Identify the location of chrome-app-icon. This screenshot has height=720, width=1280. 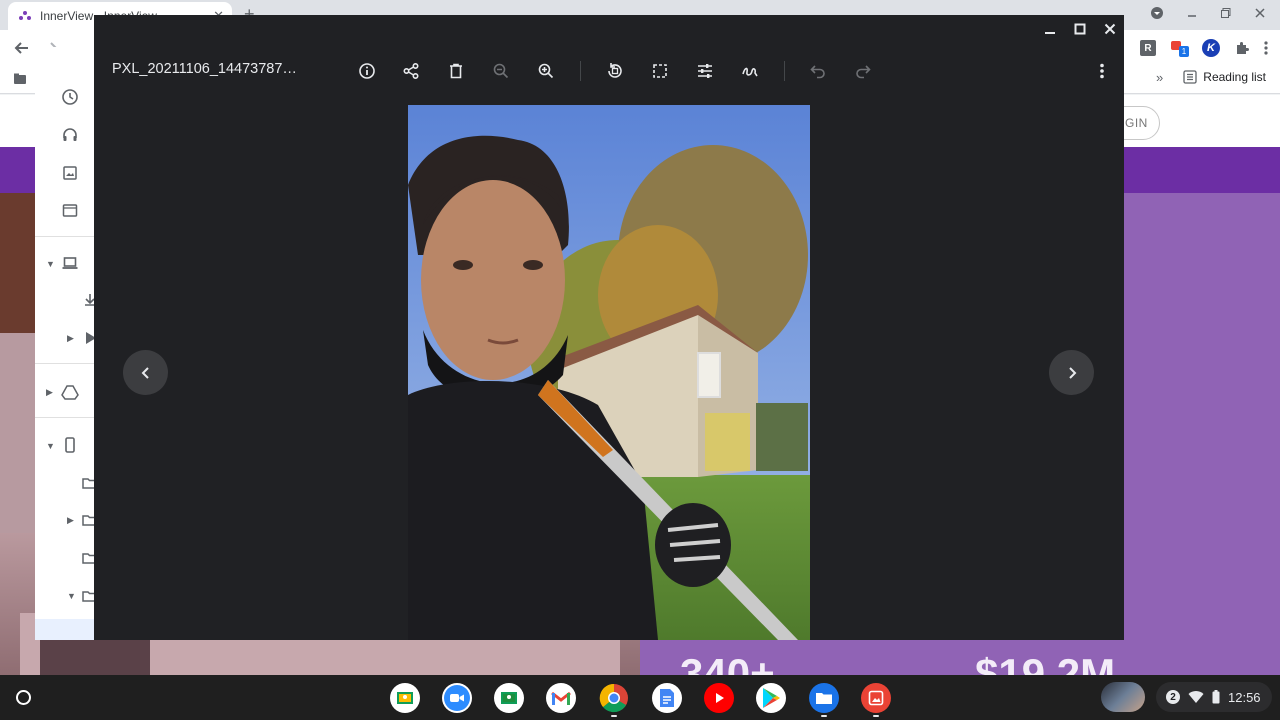
(614, 698).